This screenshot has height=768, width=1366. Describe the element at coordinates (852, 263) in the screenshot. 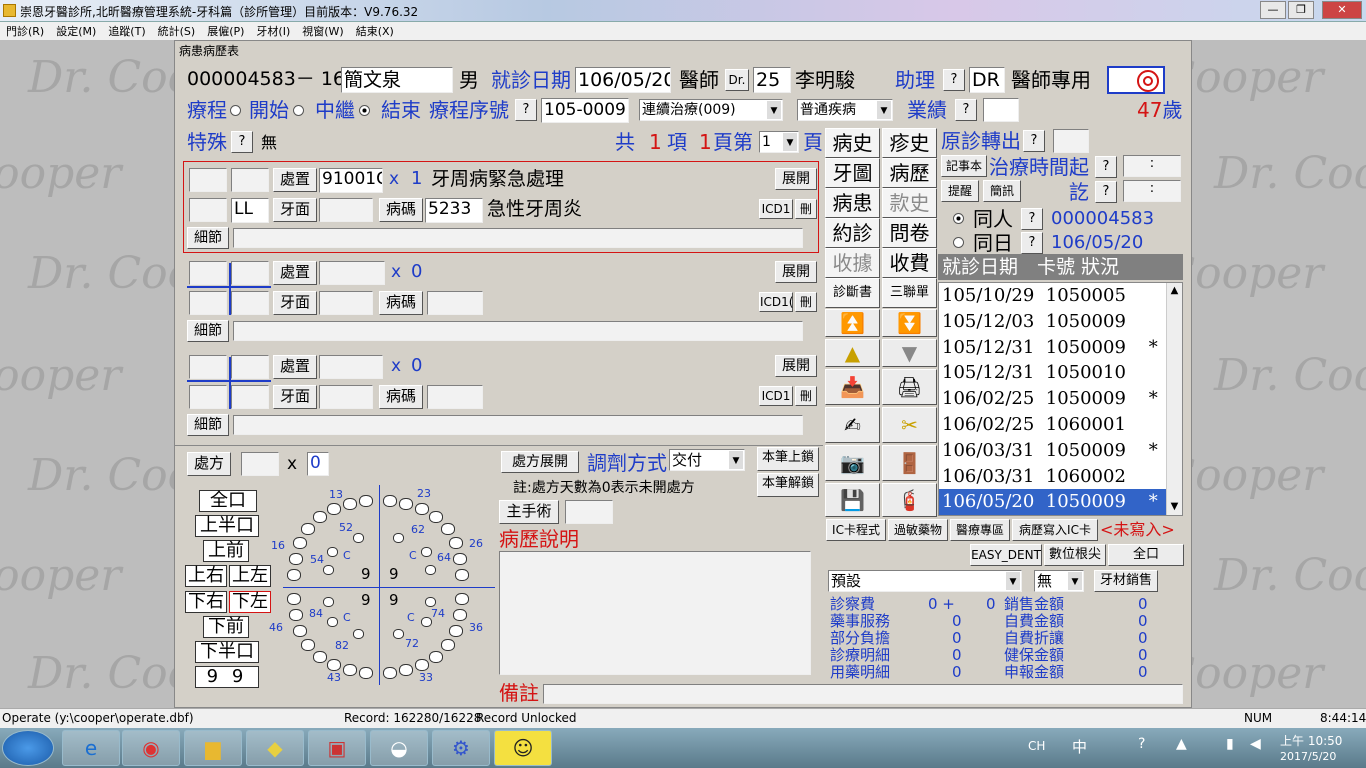

I see `receipt-button: 收據` at that location.